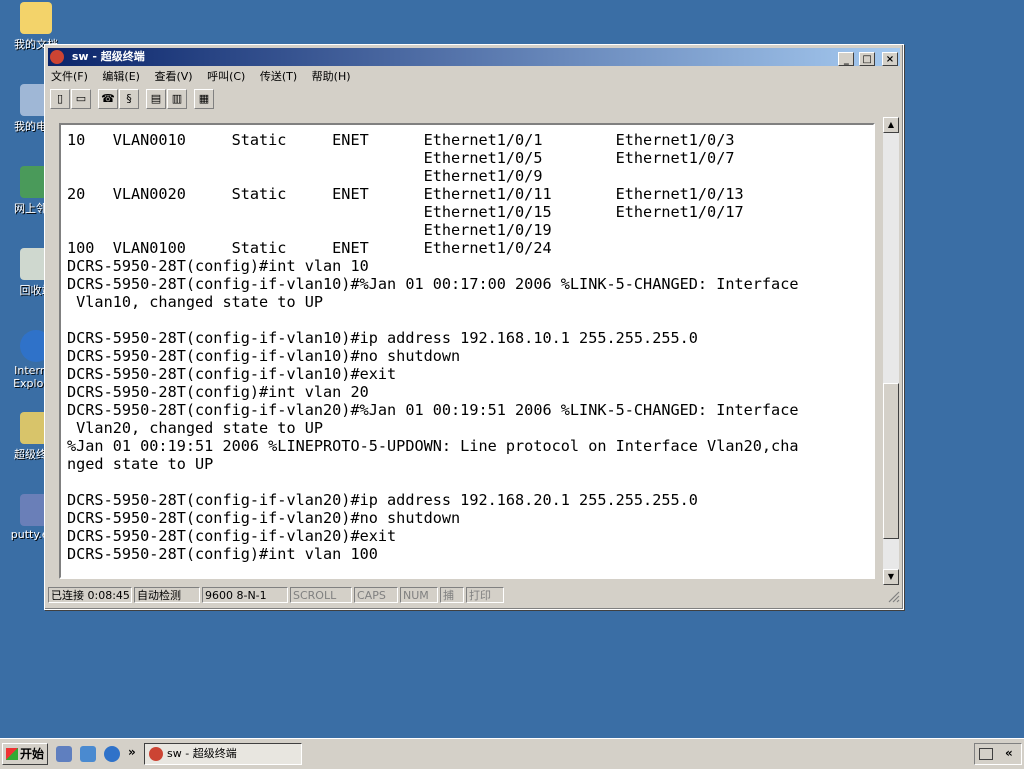 The height and width of the screenshot is (769, 1024). What do you see at coordinates (232, 374) in the screenshot?
I see `terminal-line: DCRS-5950-28T(config-if-vlan10)#exit` at bounding box center [232, 374].